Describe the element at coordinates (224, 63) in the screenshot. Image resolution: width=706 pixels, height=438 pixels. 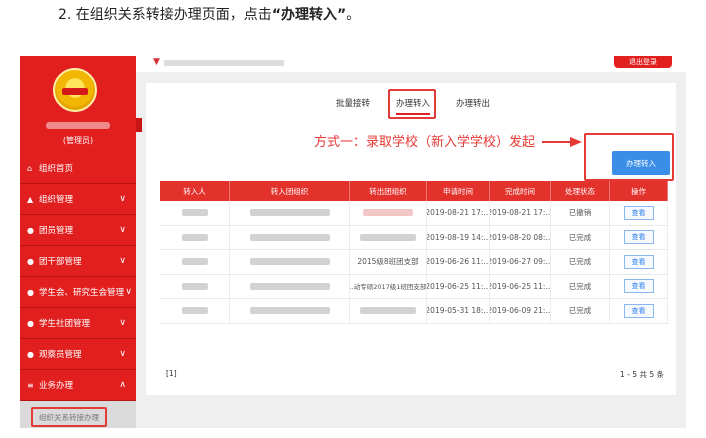
I see `breadcrumb-redacted` at that location.